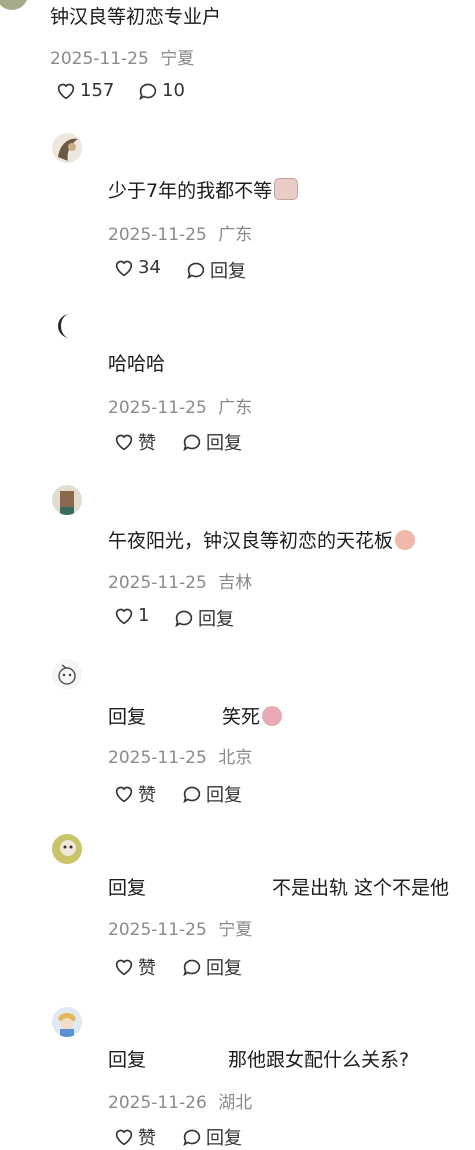 This screenshot has width=475, height=1150. Describe the element at coordinates (144, 615) in the screenshot. I see `like-count: 1` at that location.